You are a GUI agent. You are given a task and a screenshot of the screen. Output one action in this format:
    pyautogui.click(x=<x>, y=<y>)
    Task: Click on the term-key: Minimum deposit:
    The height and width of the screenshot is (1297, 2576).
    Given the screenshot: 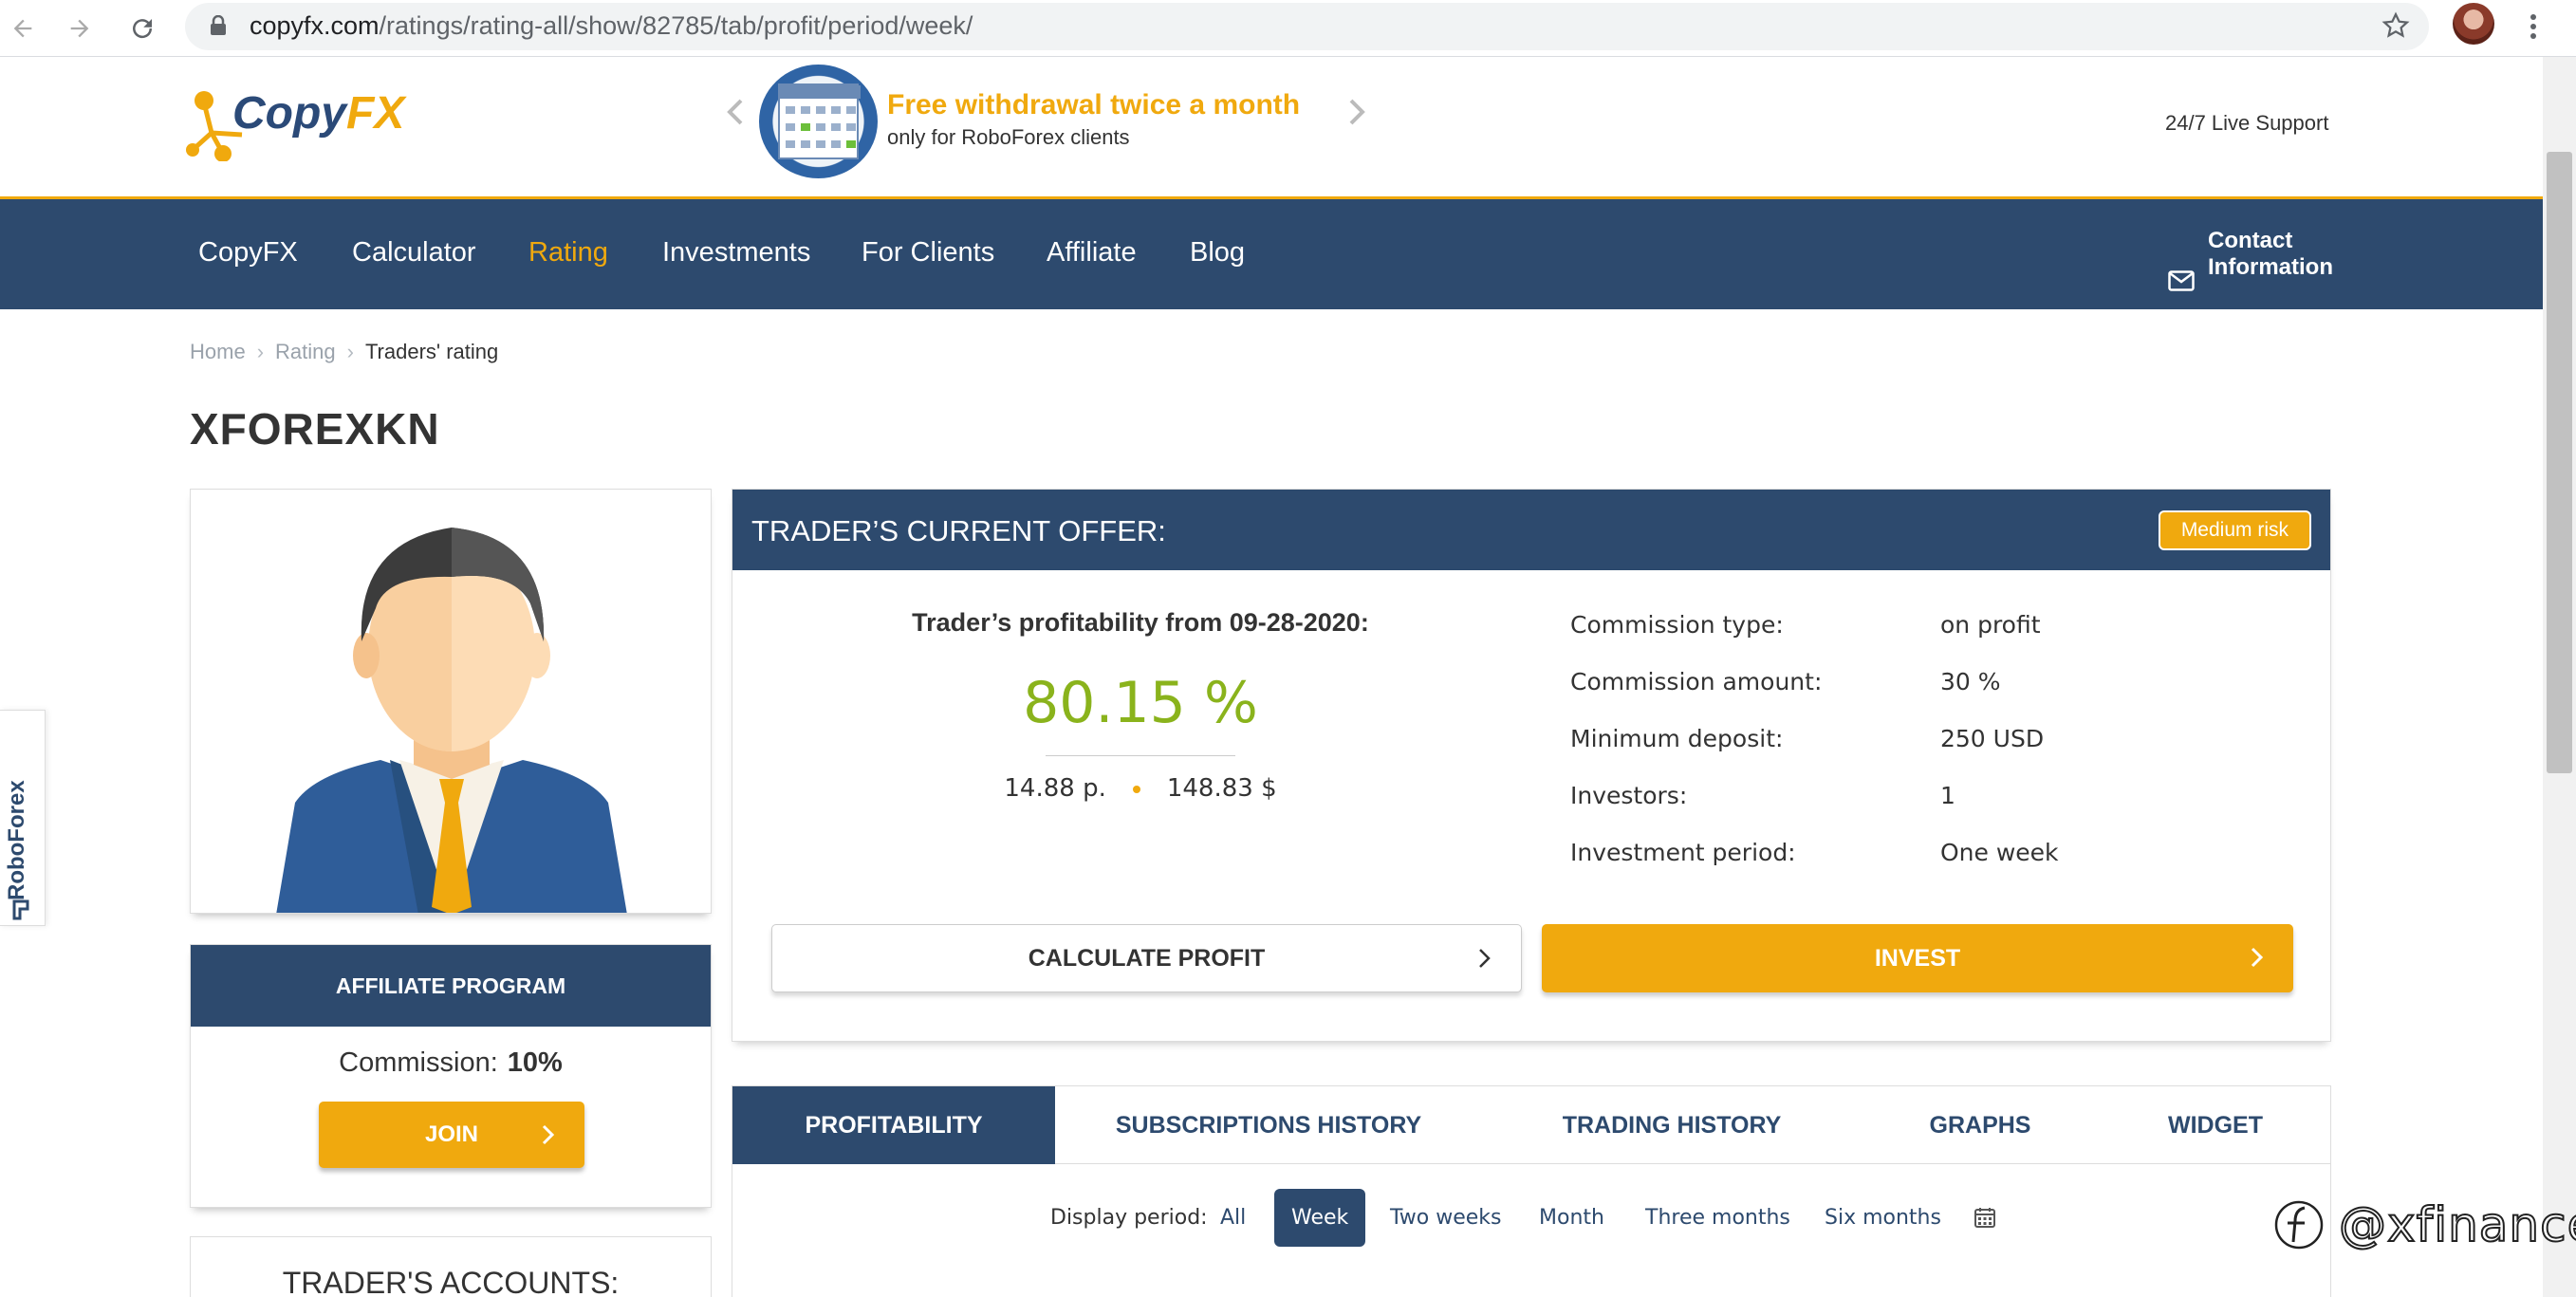 What is the action you would take?
    pyautogui.click(x=1677, y=738)
    